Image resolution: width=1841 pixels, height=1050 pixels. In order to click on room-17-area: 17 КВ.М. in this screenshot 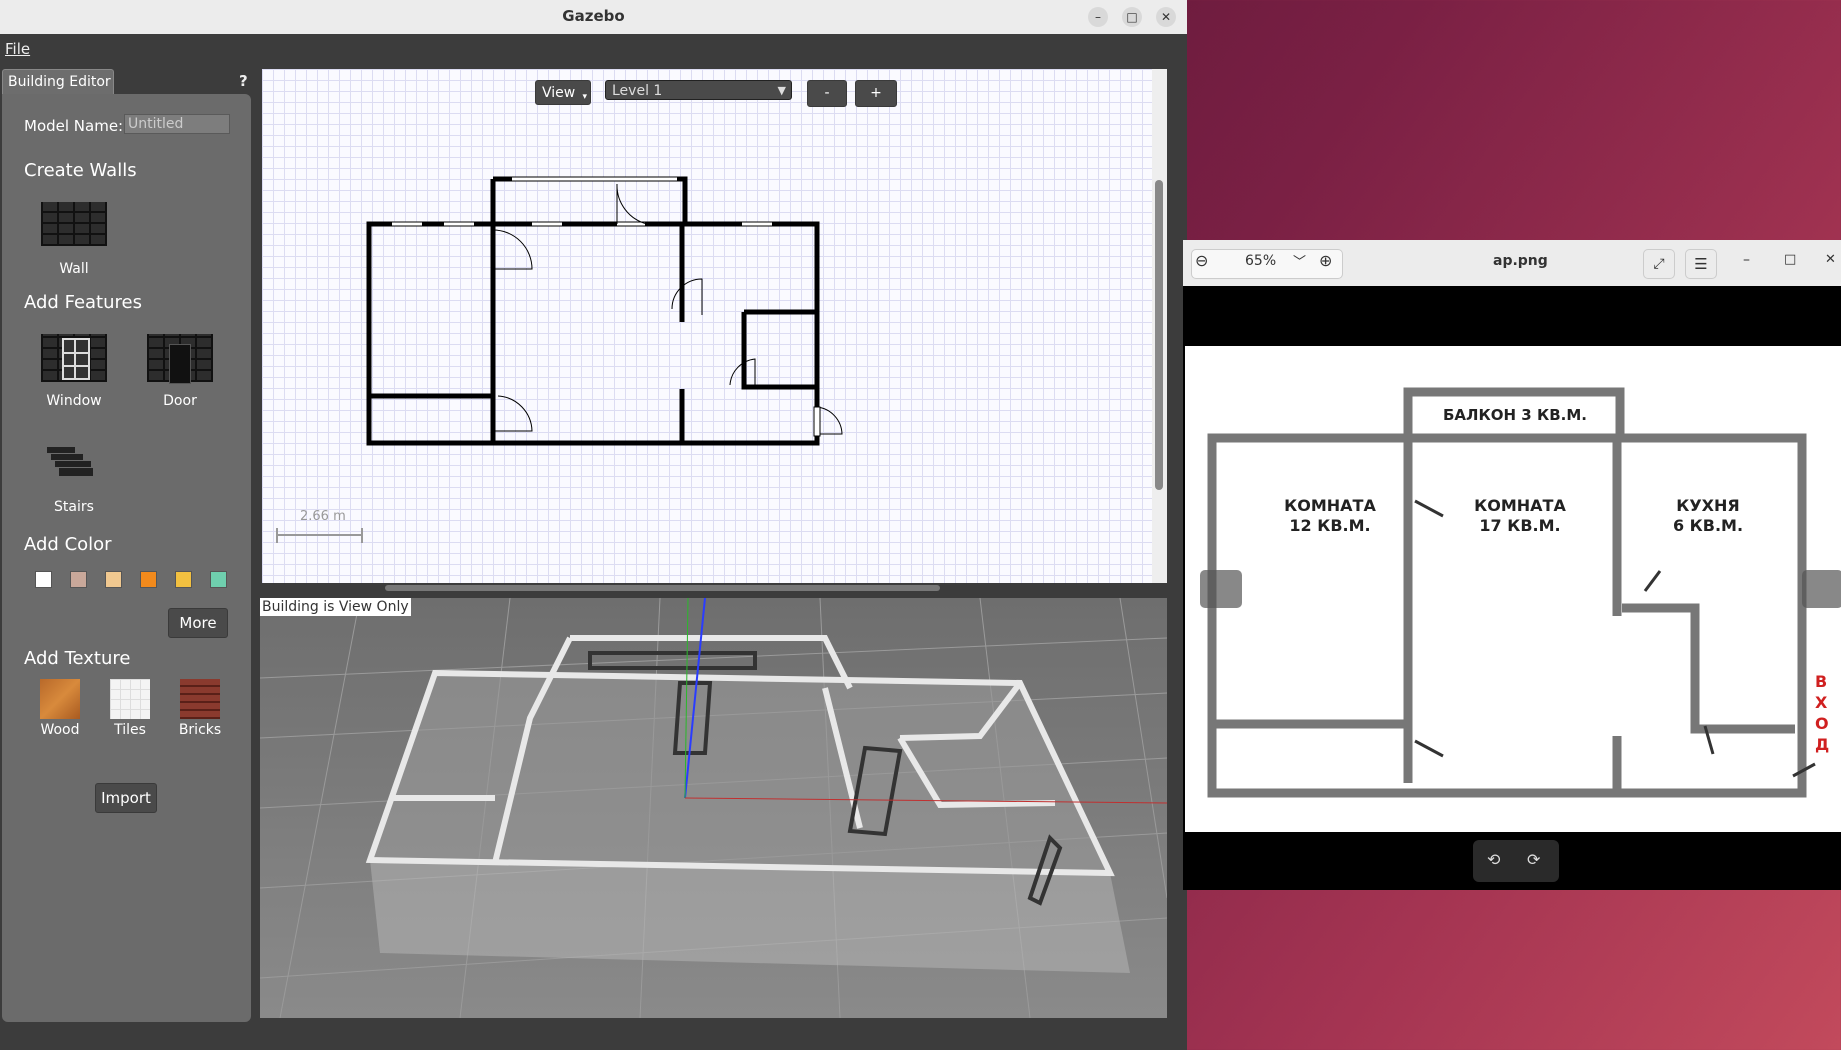, I will do `click(1520, 525)`.